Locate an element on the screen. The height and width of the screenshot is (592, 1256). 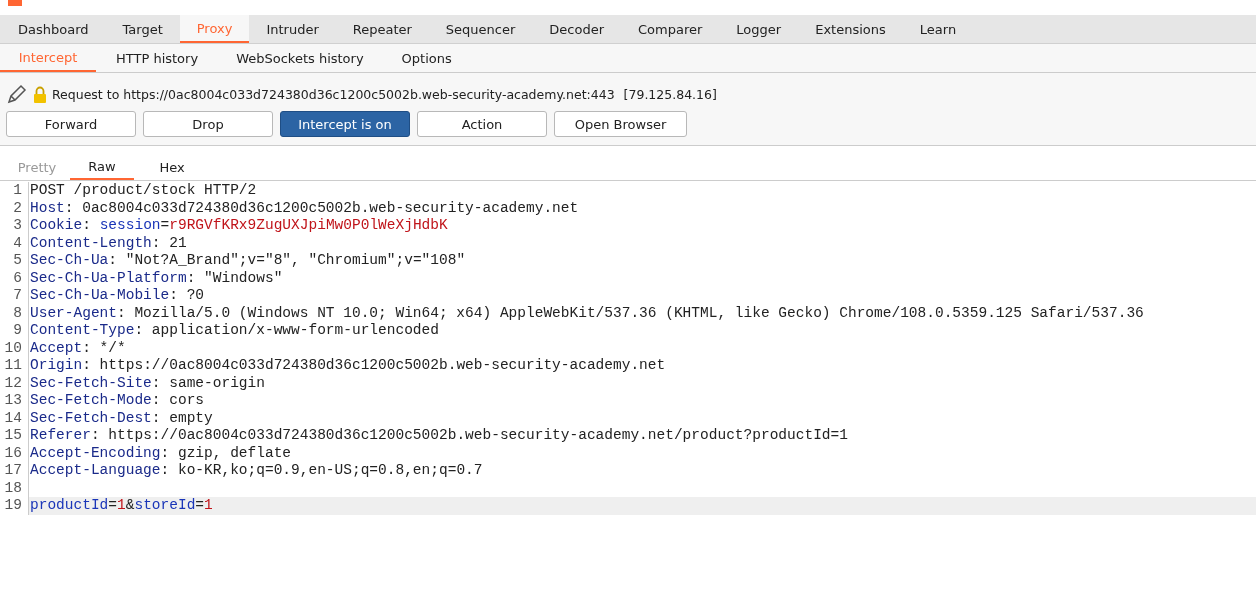
main-tab: Repeater is located at coordinates (382, 29).